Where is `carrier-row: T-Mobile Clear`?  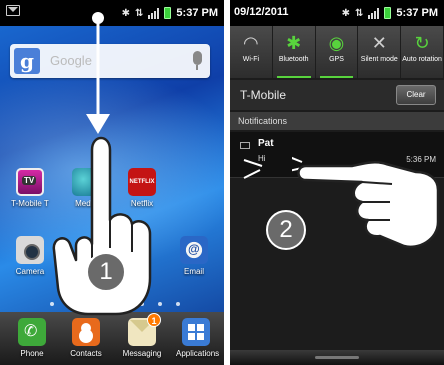
carrier-row: T-Mobile Clear is located at coordinates (337, 95).